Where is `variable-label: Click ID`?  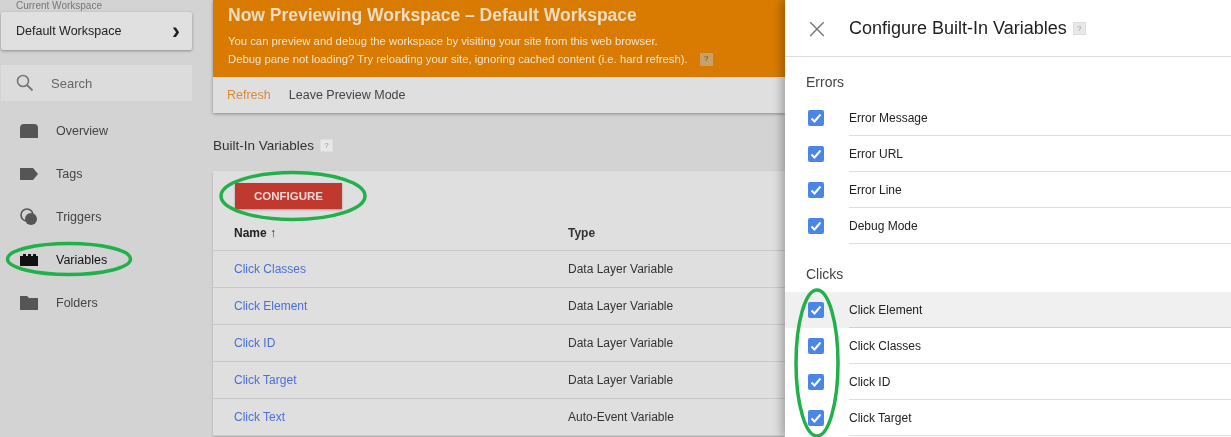 variable-label: Click ID is located at coordinates (1040, 382).